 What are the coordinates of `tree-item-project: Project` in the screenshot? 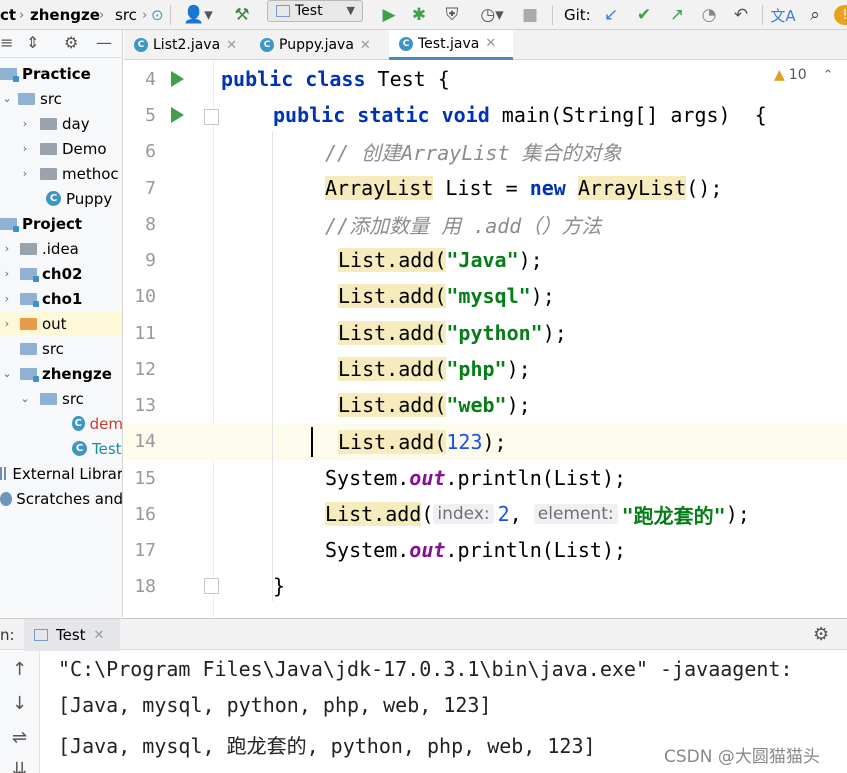 It's located at (61, 223).